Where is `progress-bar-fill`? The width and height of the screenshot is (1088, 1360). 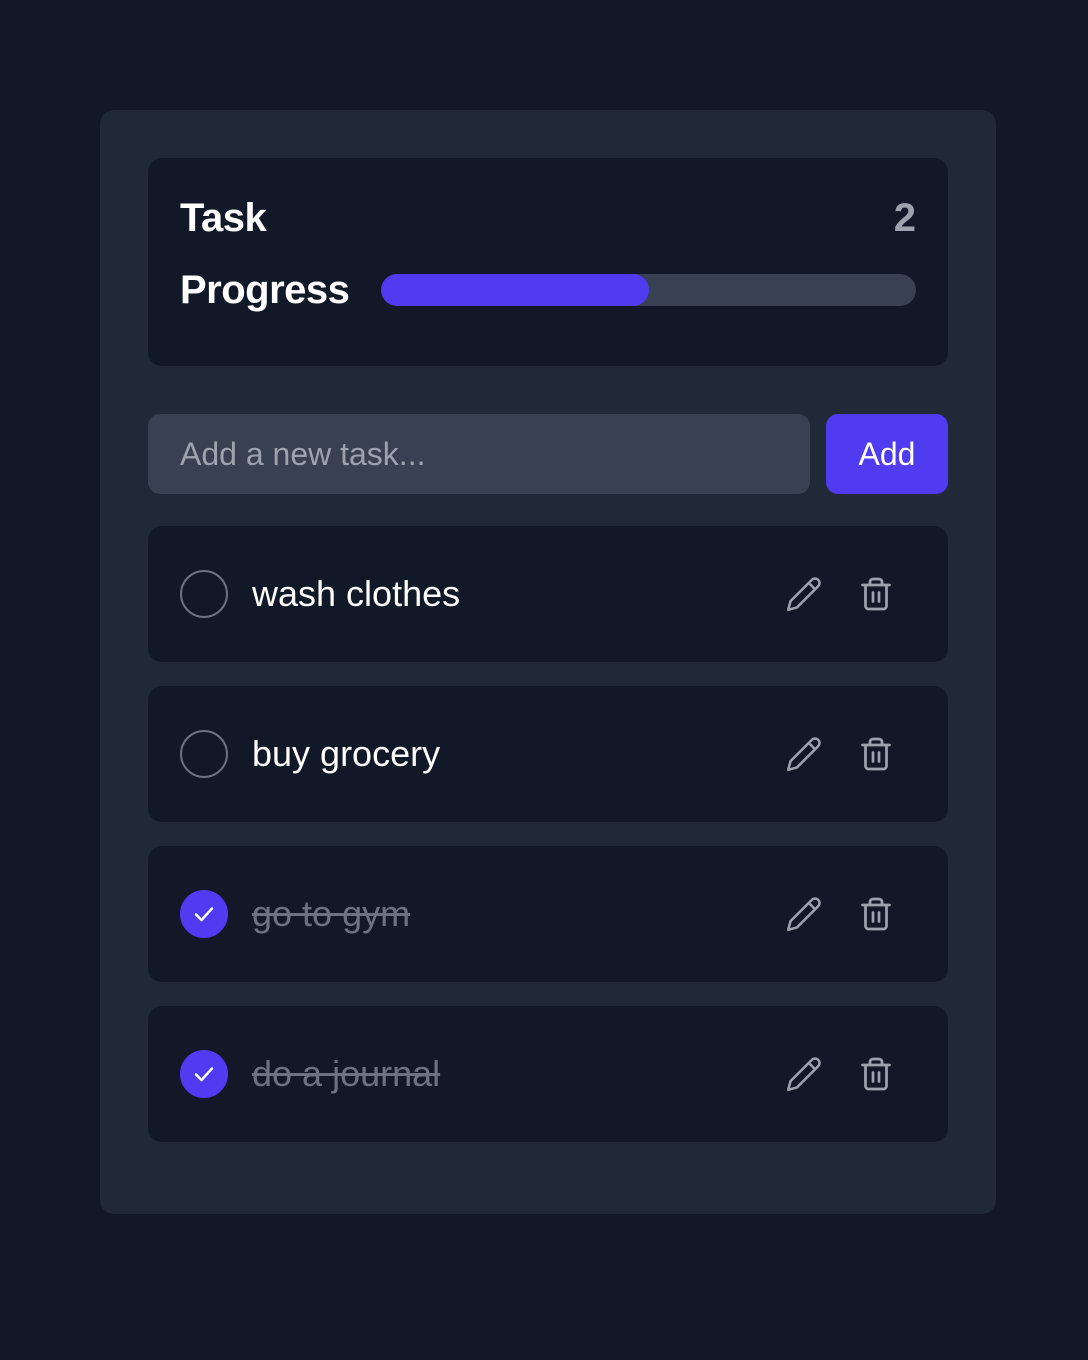
progress-bar-fill is located at coordinates (515, 290).